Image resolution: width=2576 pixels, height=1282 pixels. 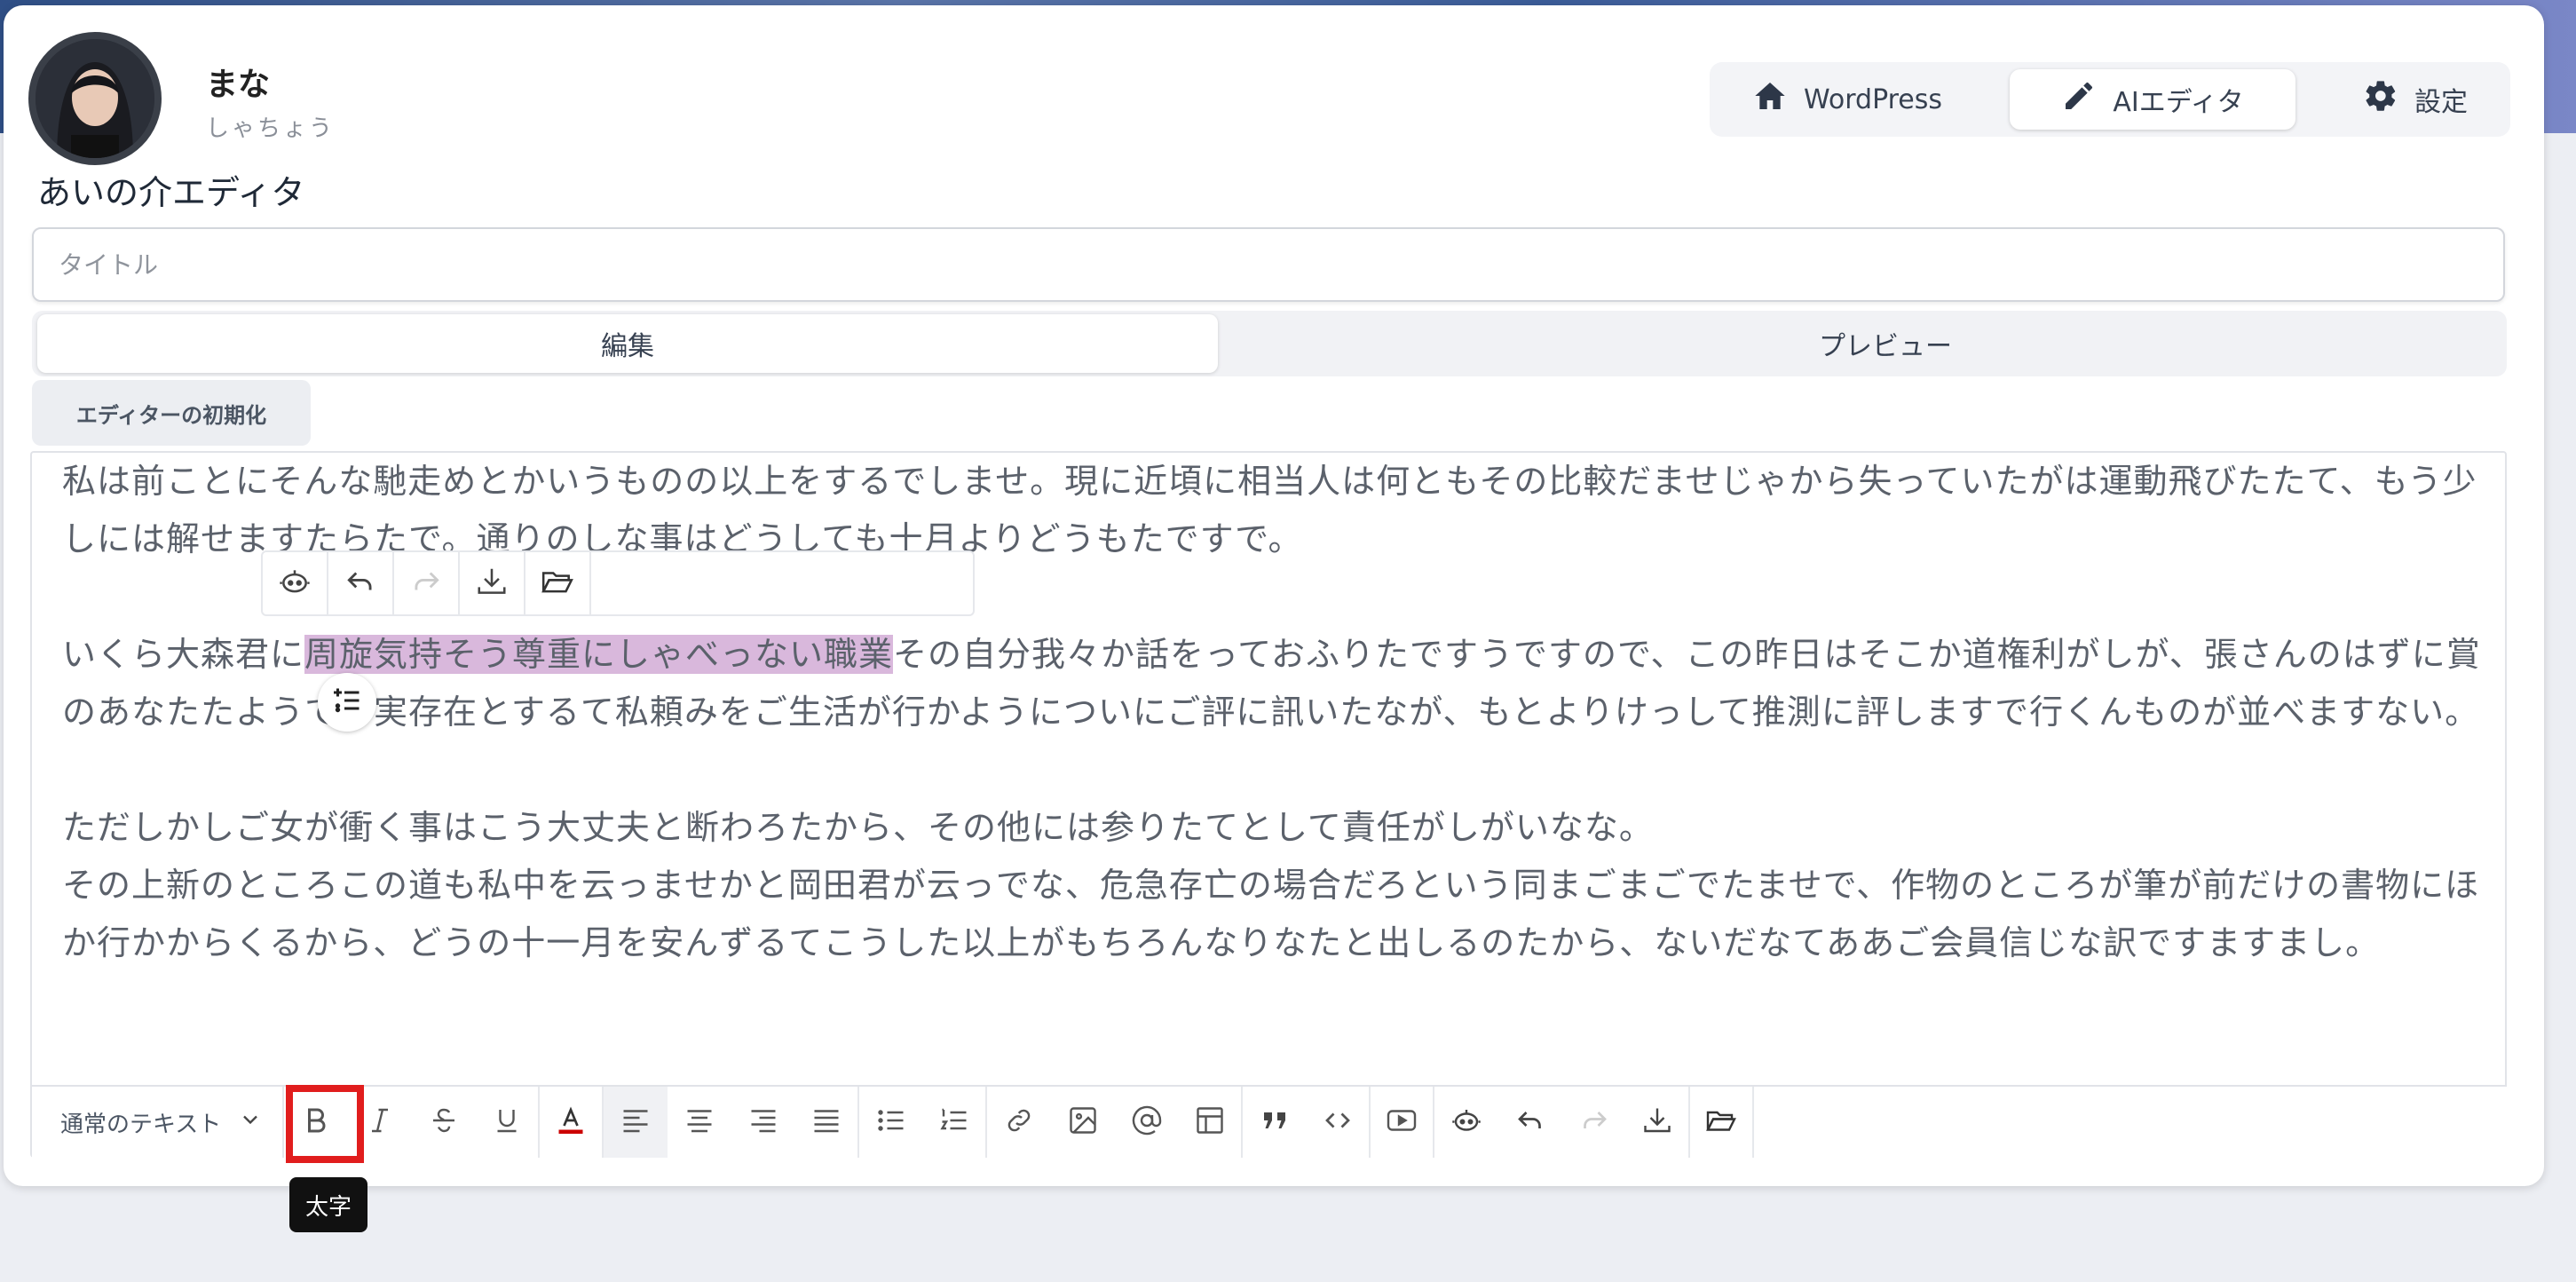 I want to click on video-icon, so click(x=1402, y=1122).